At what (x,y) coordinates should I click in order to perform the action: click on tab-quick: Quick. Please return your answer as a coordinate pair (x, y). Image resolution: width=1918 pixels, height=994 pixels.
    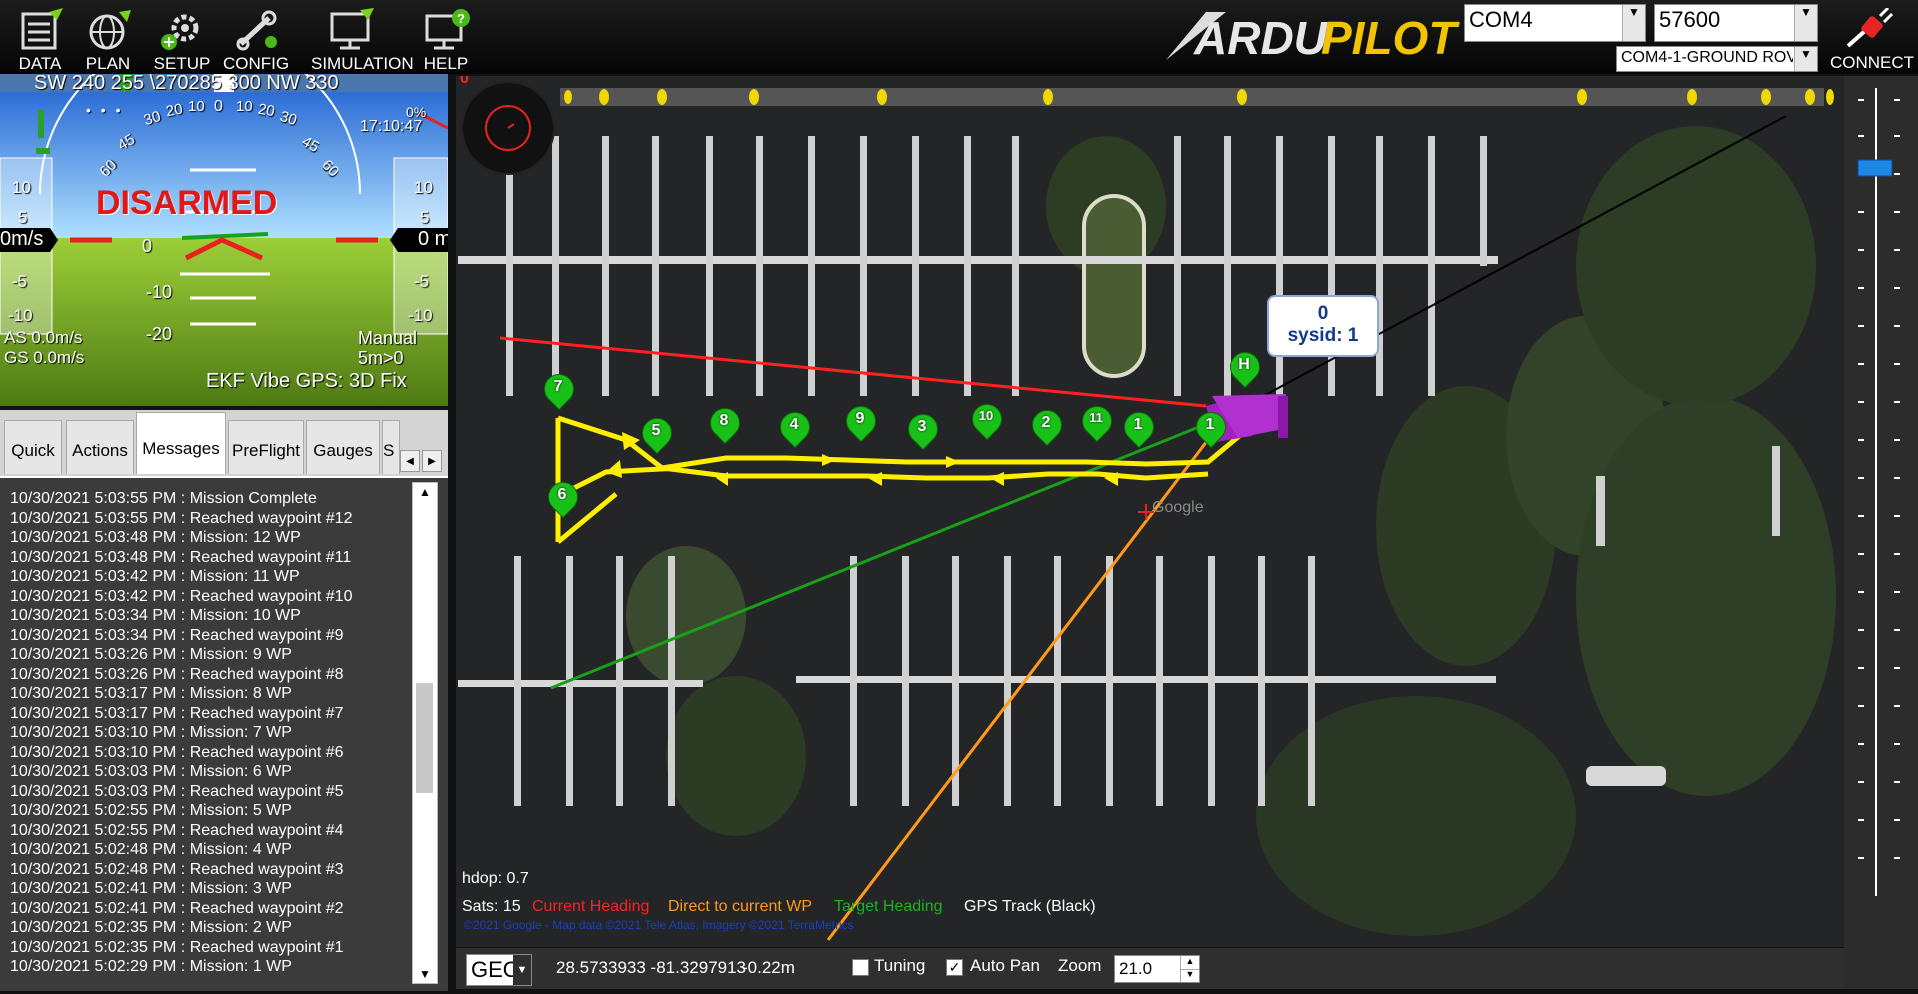
    Looking at the image, I should click on (33, 447).